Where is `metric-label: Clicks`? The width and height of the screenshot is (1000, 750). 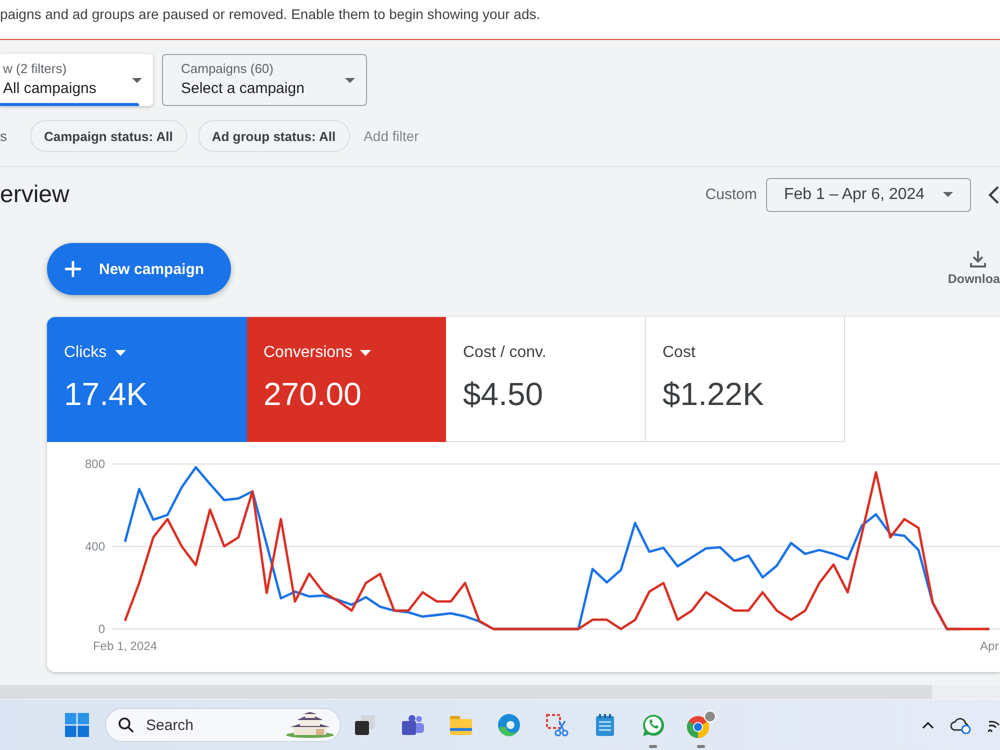
metric-label: Clicks is located at coordinates (85, 353).